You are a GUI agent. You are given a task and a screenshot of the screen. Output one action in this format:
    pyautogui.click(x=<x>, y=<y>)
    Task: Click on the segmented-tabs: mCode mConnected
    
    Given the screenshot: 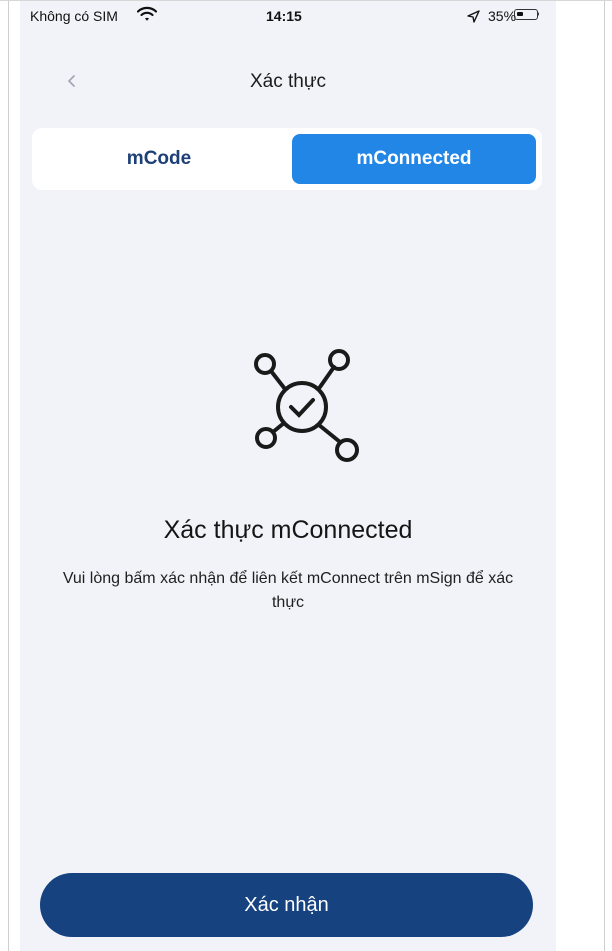 What is the action you would take?
    pyautogui.click(x=287, y=159)
    